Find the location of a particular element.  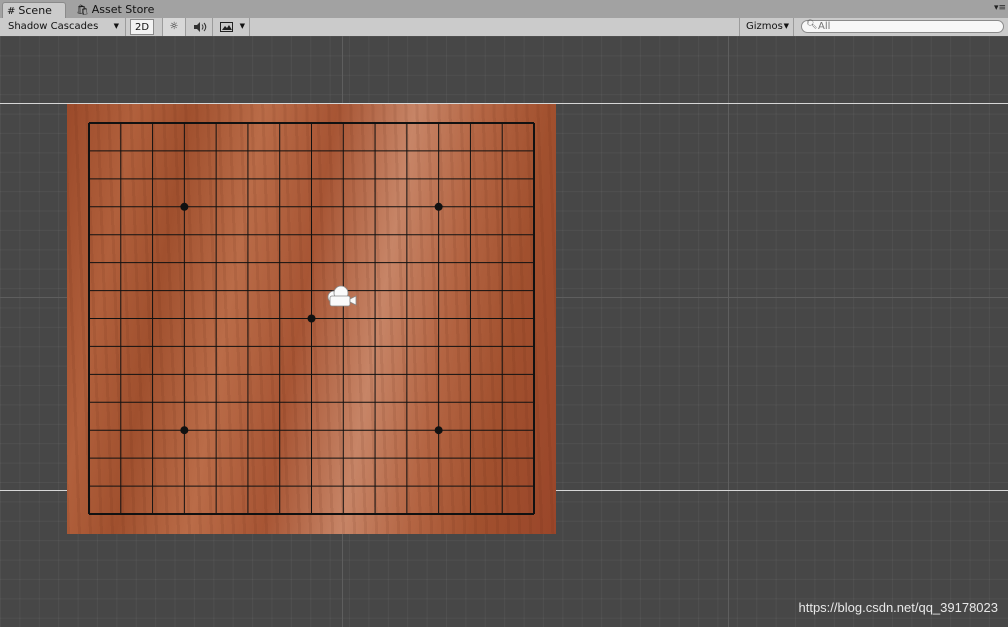

lighting-toggle: ☼ is located at coordinates (174, 27).